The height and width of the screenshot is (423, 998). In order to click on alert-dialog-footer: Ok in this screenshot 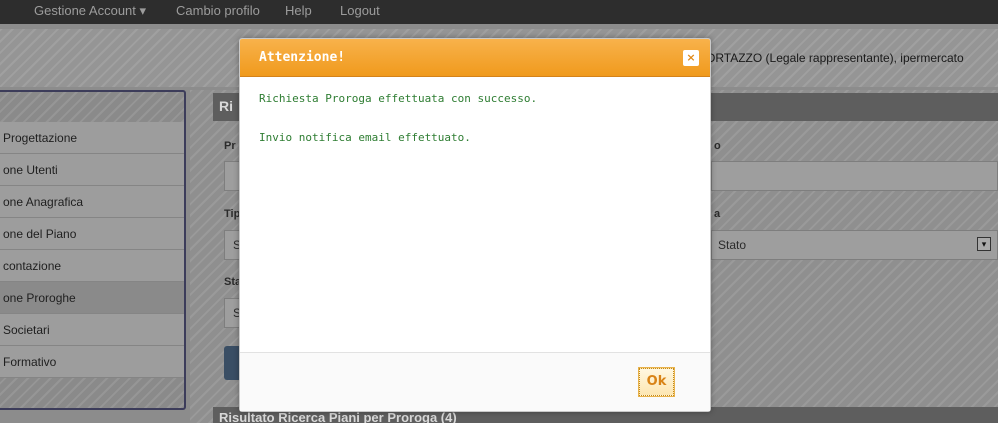, I will do `click(475, 381)`.